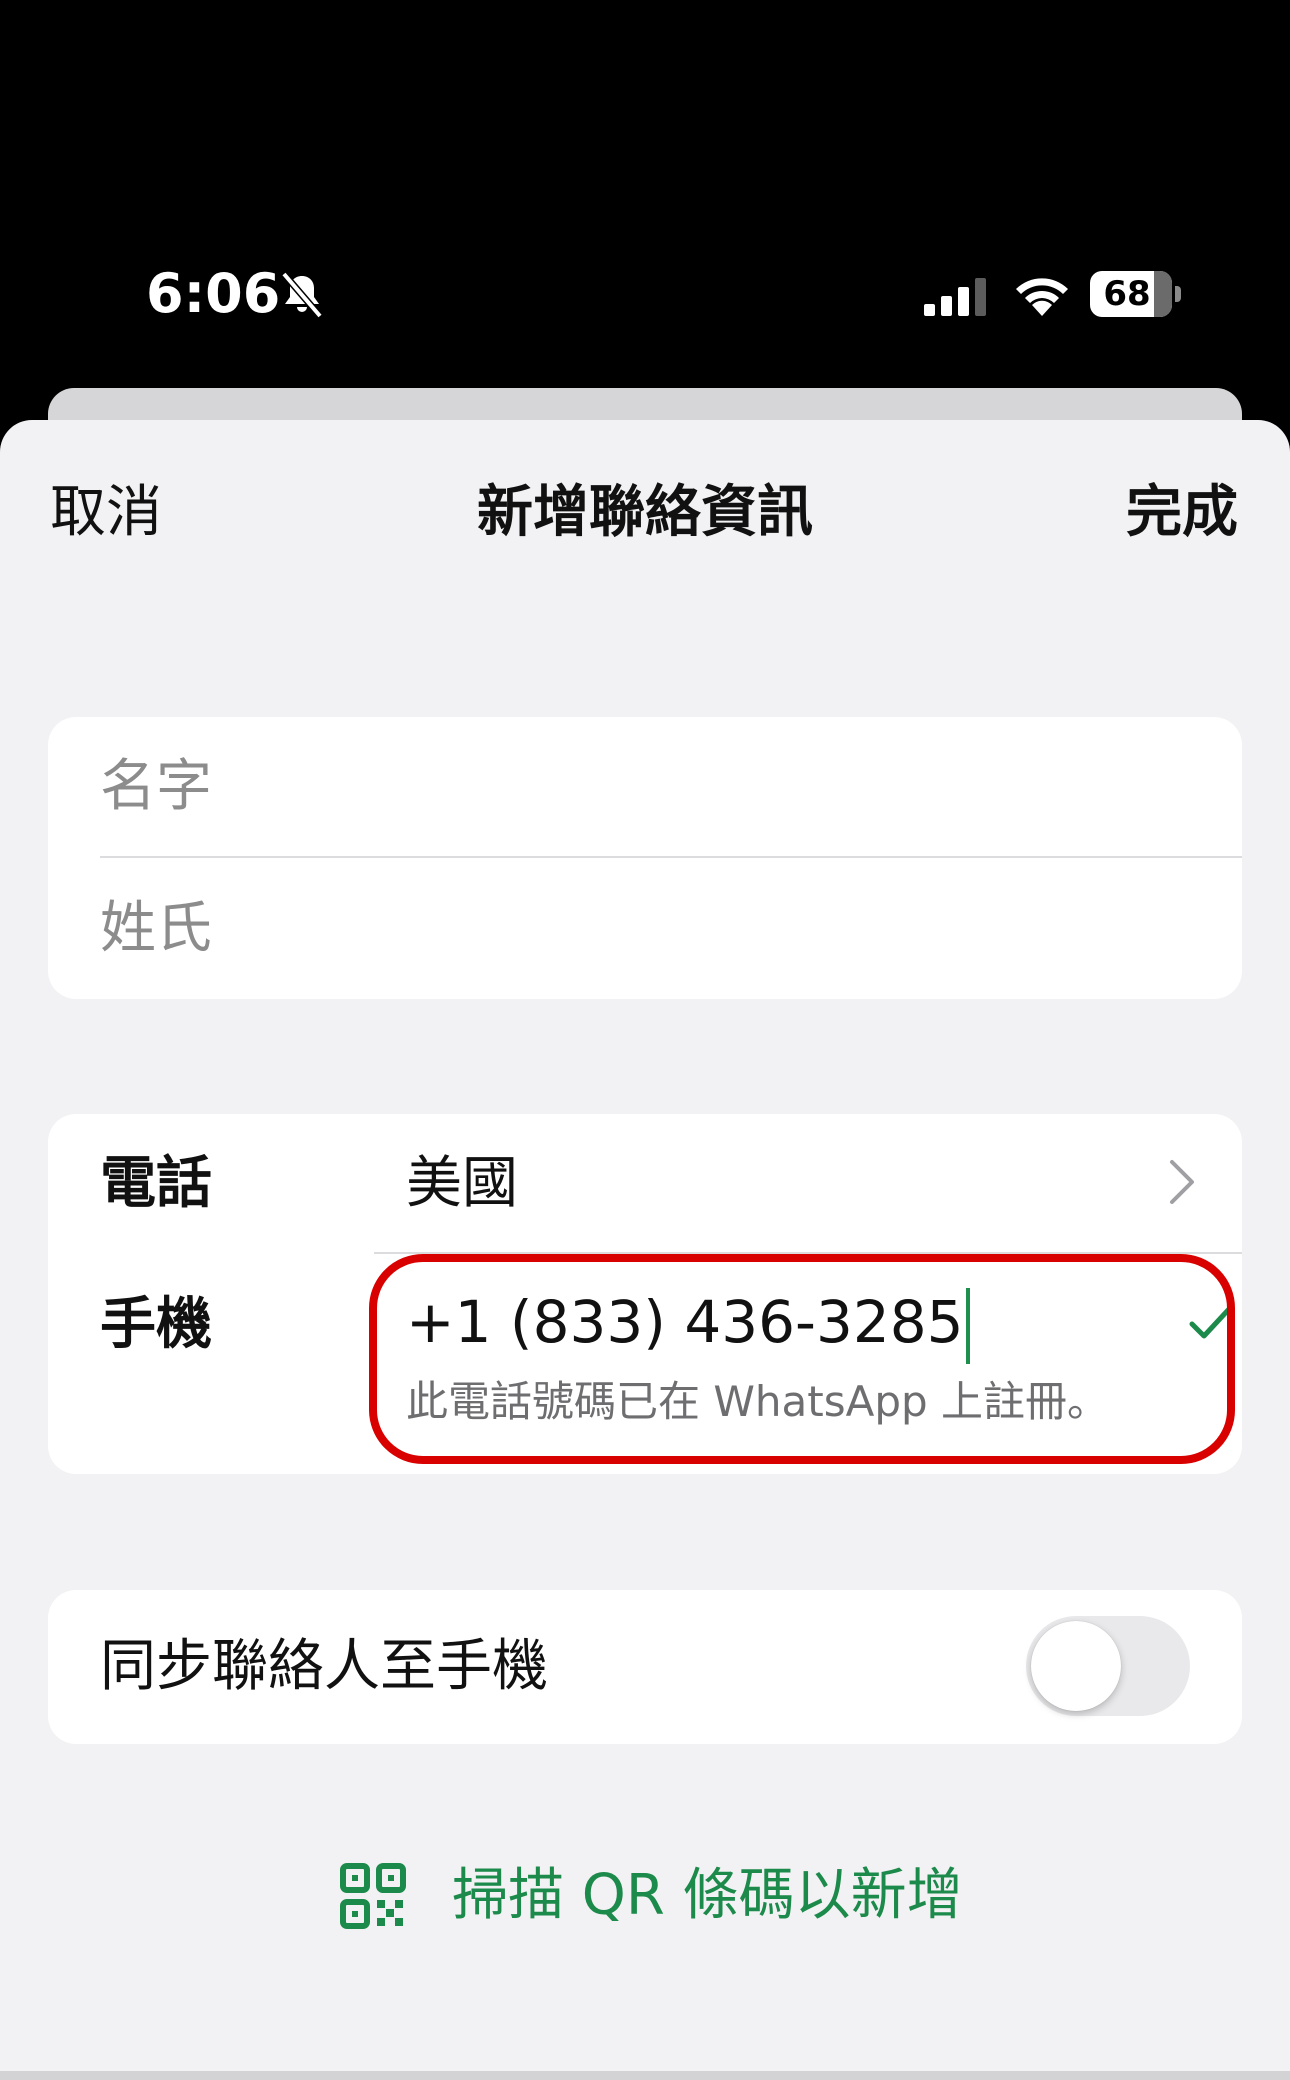  I want to click on phone-label: 電話, so click(156, 1183).